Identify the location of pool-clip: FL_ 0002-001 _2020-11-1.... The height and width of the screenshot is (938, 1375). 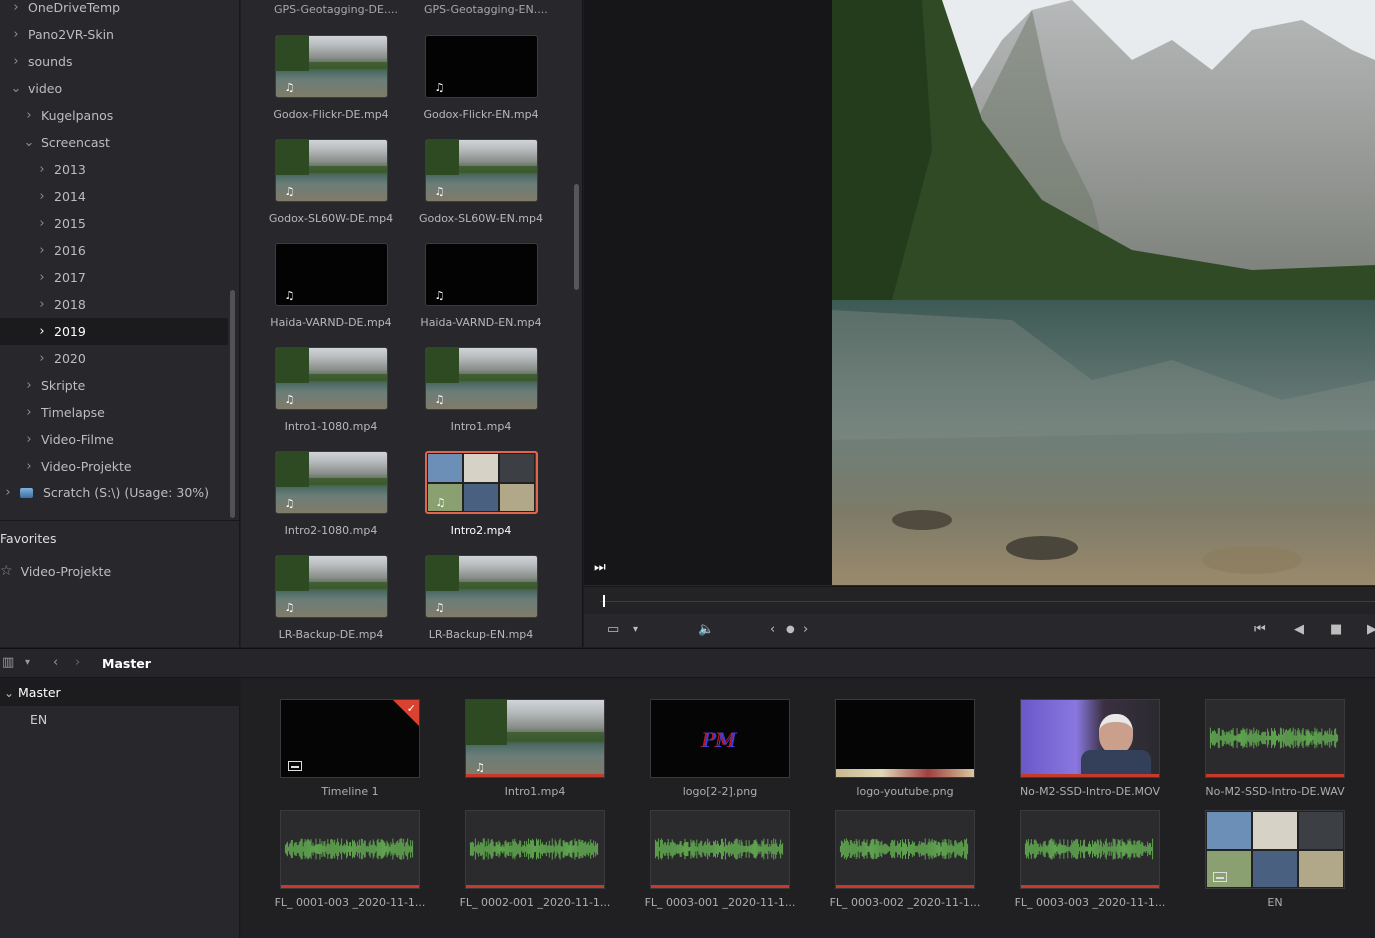
(535, 859).